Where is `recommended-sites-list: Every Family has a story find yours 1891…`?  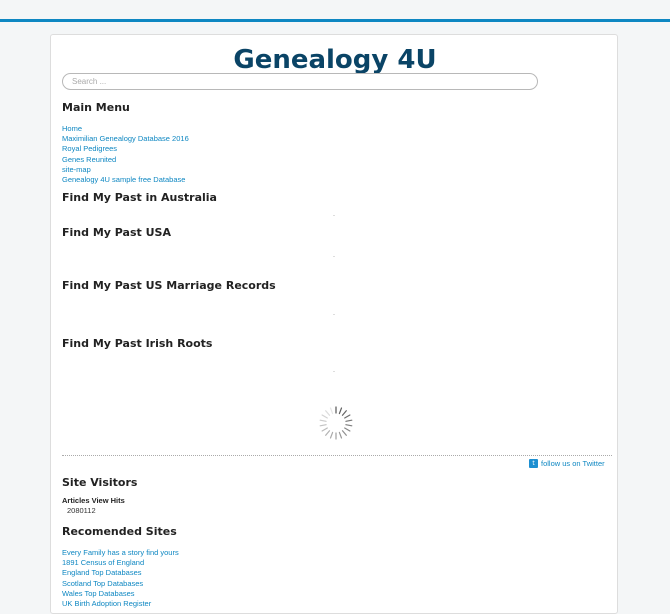
recommended-sites-list: Every Family has a story find yours 1891… is located at coordinates (120, 576).